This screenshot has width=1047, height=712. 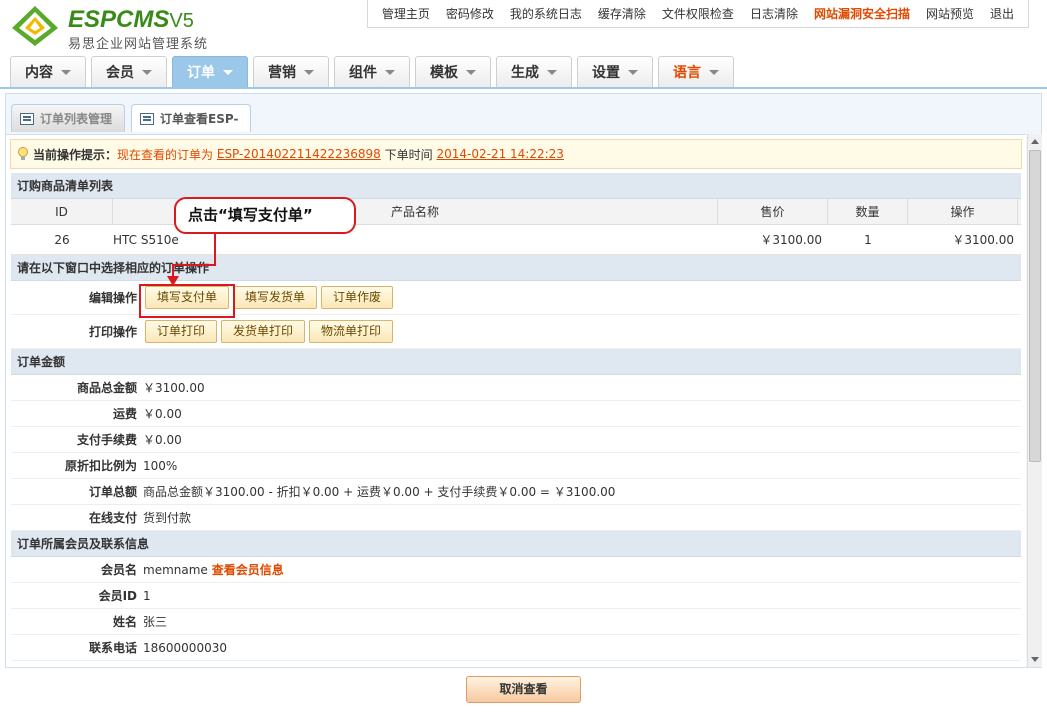 What do you see at coordinates (1002, 14) in the screenshot?
I see `topnav-logout: 退出` at bounding box center [1002, 14].